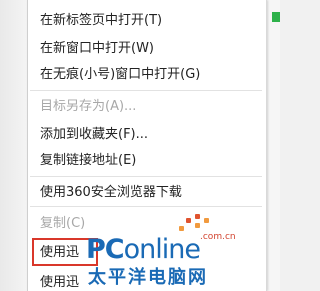 The image size is (320, 291). I want to click on watermark-tagline: 太平洋电脑网, so click(148, 277).